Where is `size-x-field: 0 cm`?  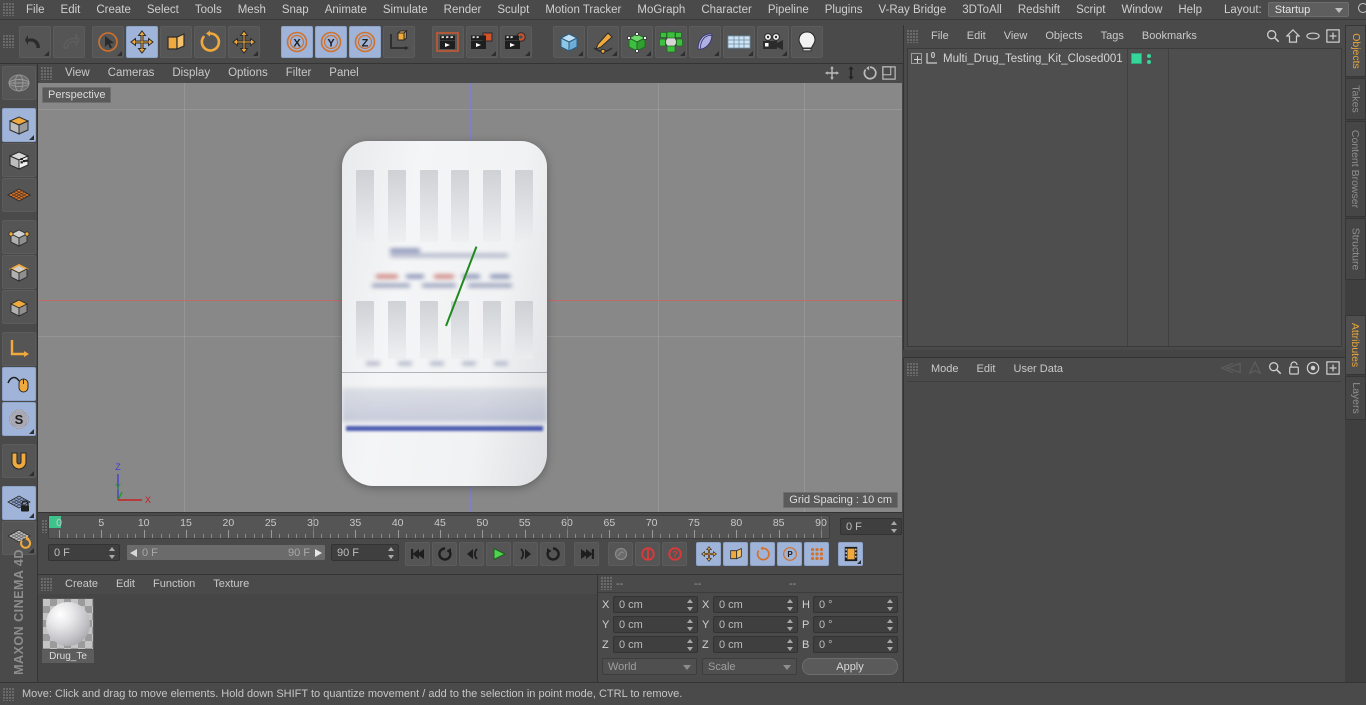
size-x-field: 0 cm is located at coordinates (755, 604).